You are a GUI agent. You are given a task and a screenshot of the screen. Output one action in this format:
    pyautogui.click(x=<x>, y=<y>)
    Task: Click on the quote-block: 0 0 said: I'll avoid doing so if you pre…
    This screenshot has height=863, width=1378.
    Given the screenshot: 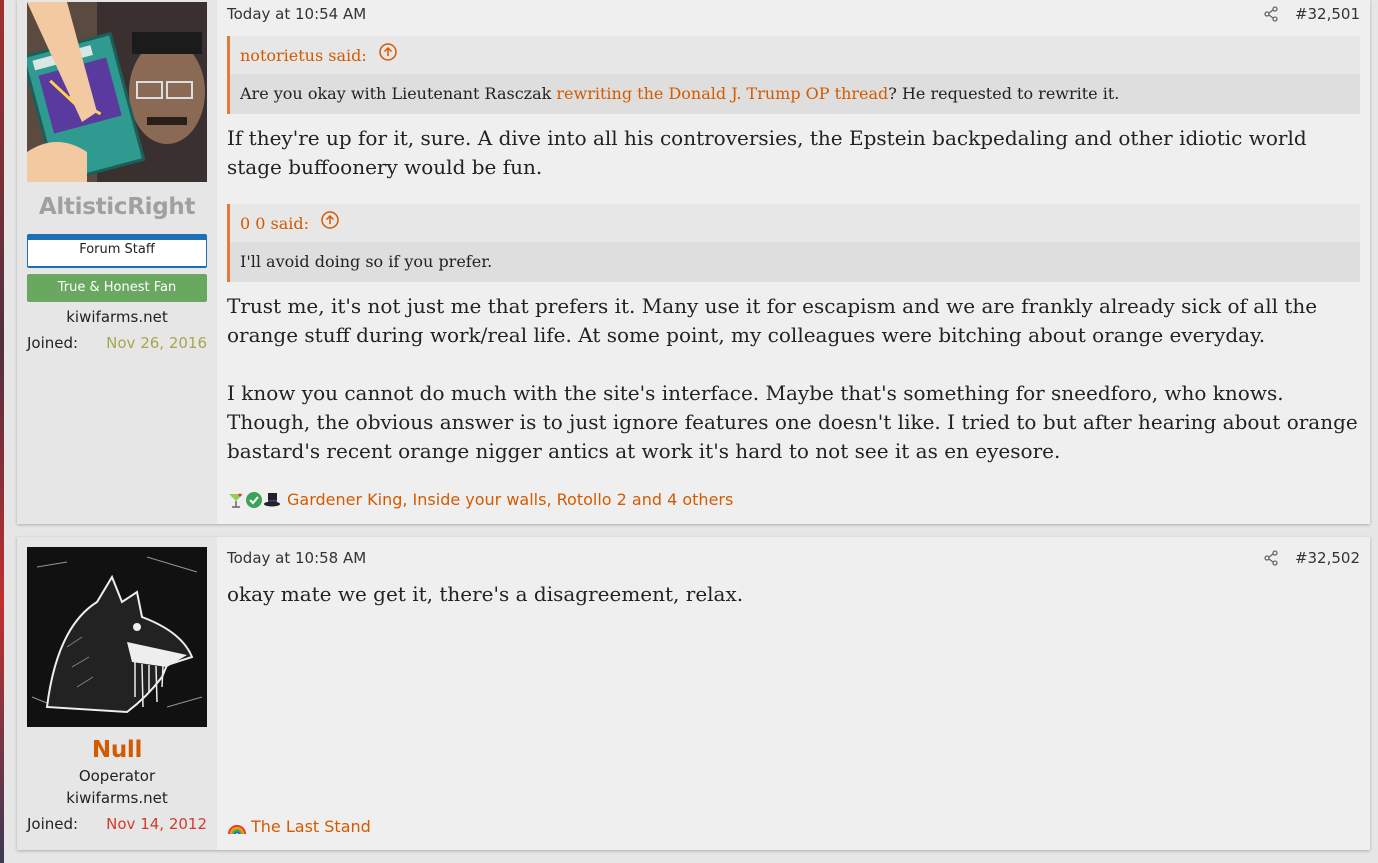 What is the action you would take?
    pyautogui.click(x=793, y=243)
    